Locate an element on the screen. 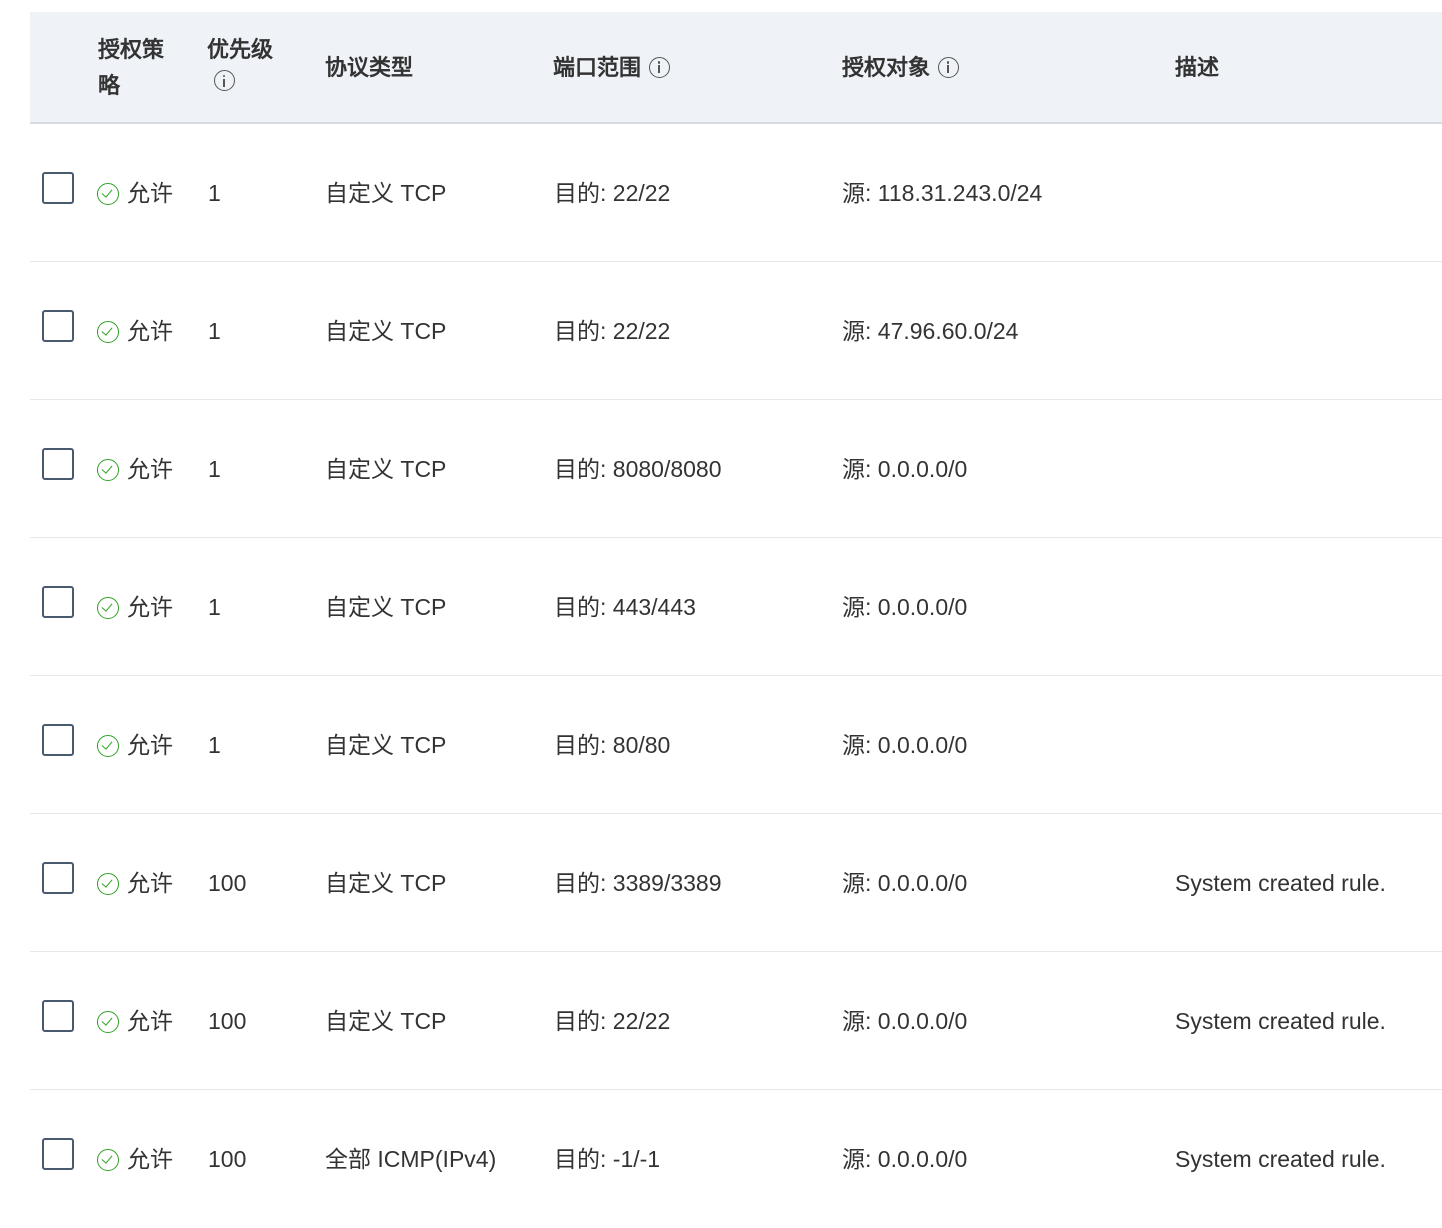 This screenshot has width=1442, height=1228. auth-object-cell: 源: 47.96.60.0/24 is located at coordinates (930, 331).